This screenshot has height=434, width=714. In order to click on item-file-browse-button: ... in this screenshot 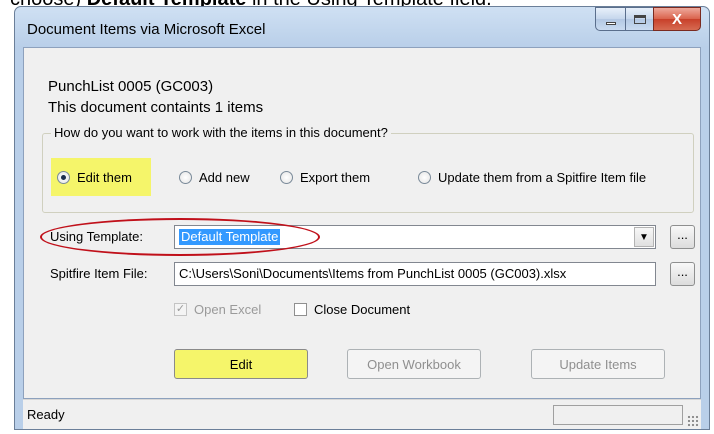, I will do `click(682, 274)`.